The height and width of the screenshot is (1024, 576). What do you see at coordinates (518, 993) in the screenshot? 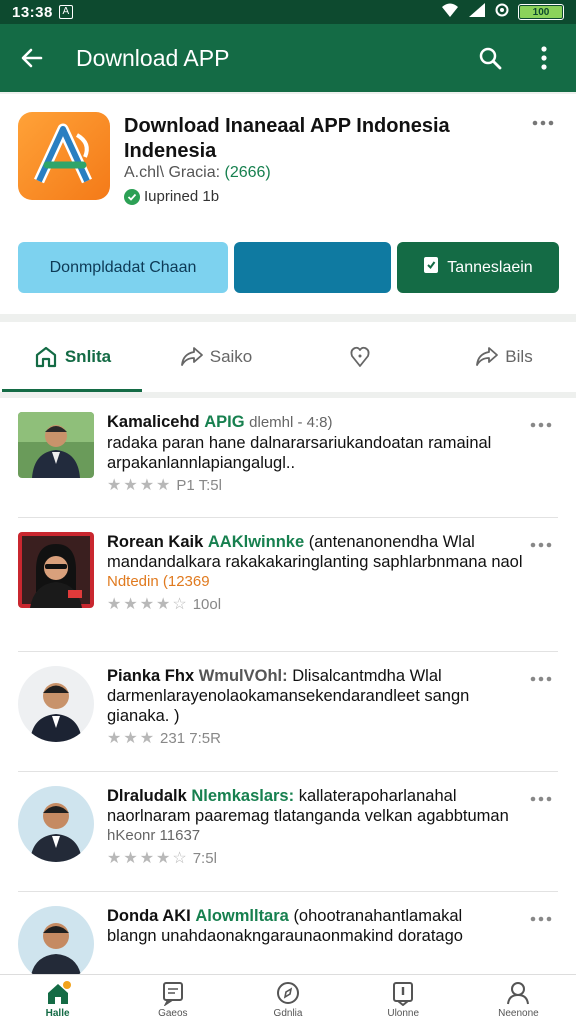
I see `profile-icon` at bounding box center [518, 993].